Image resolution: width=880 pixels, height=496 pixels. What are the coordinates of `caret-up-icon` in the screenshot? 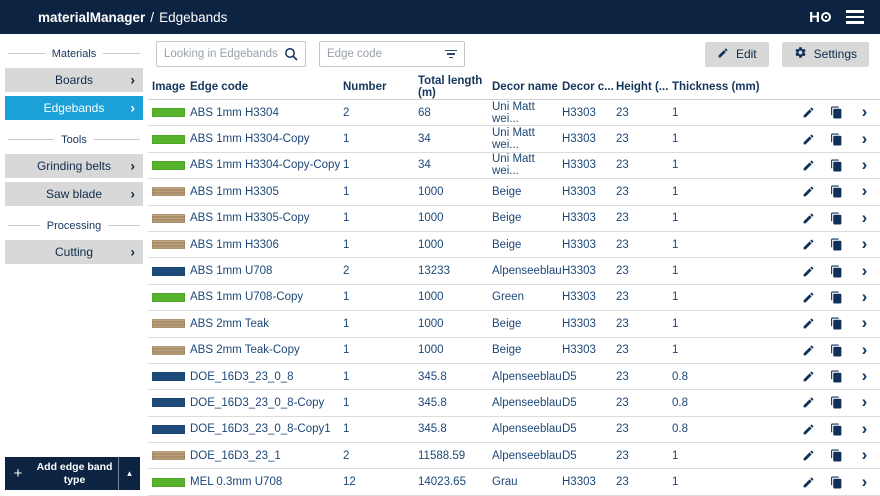 It's located at (129, 473).